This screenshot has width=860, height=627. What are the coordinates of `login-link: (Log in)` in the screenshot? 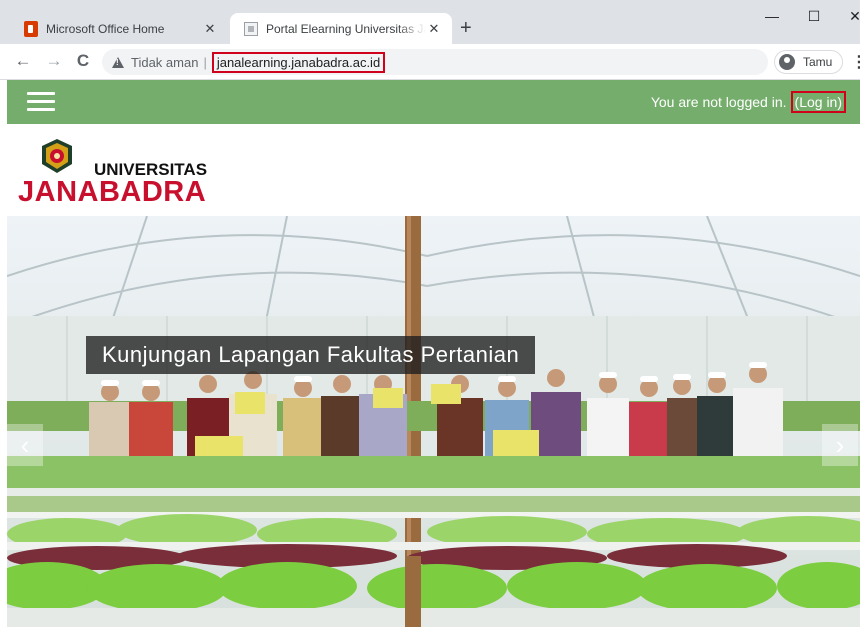 It's located at (818, 102).